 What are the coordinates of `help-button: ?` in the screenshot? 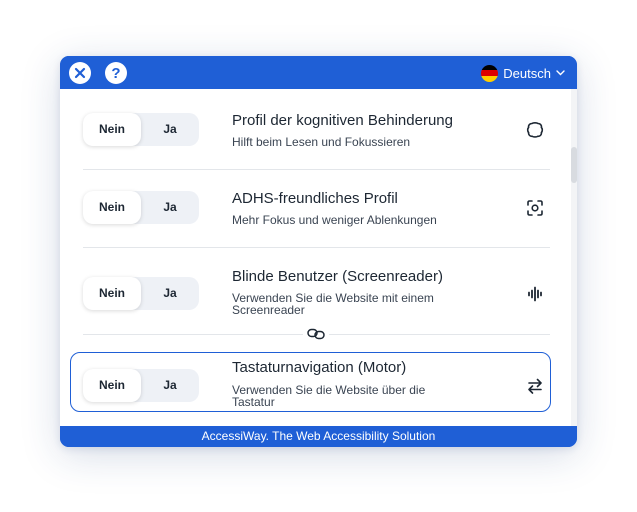 It's located at (116, 73).